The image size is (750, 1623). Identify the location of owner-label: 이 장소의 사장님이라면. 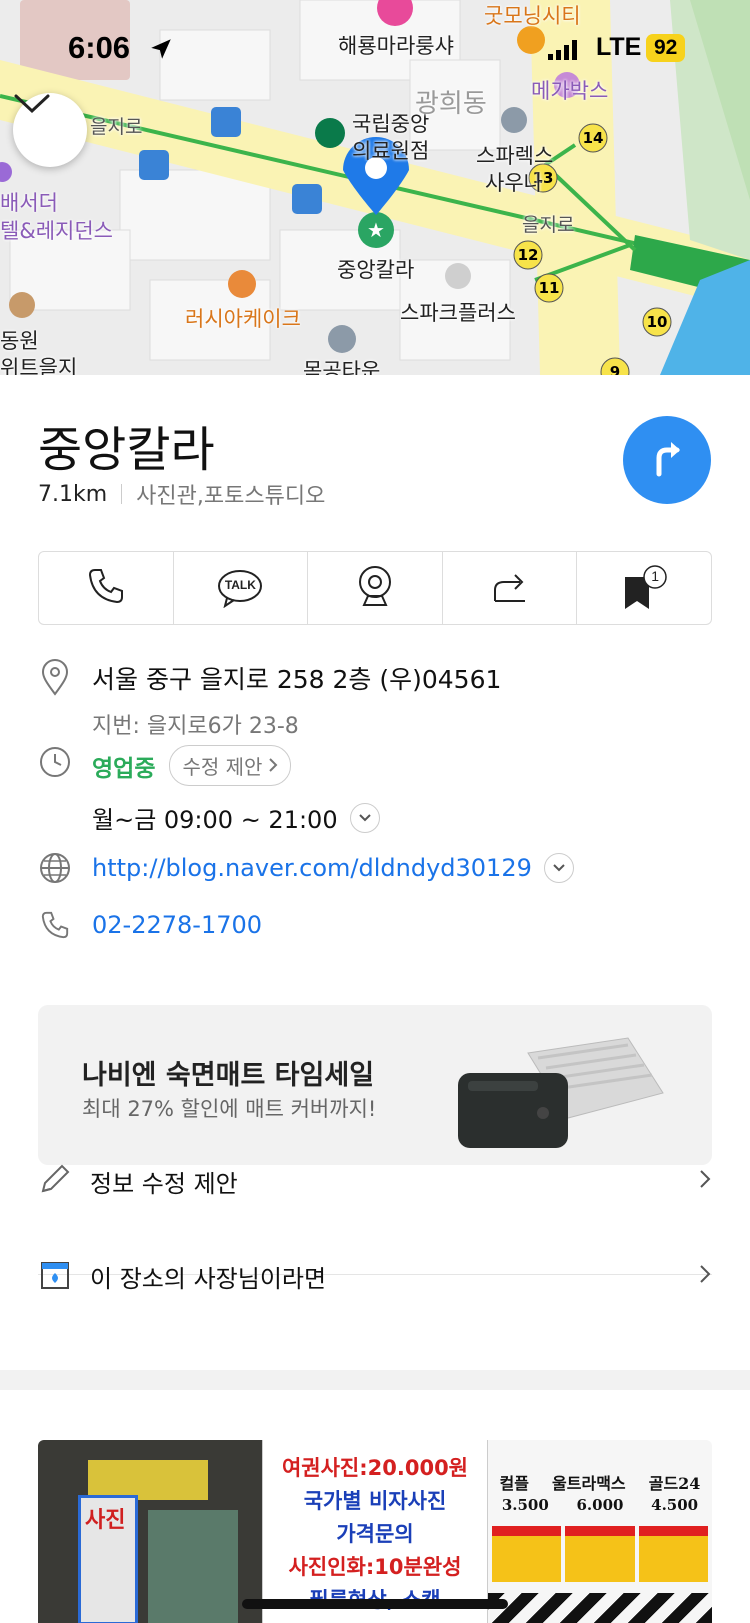
(208, 1278).